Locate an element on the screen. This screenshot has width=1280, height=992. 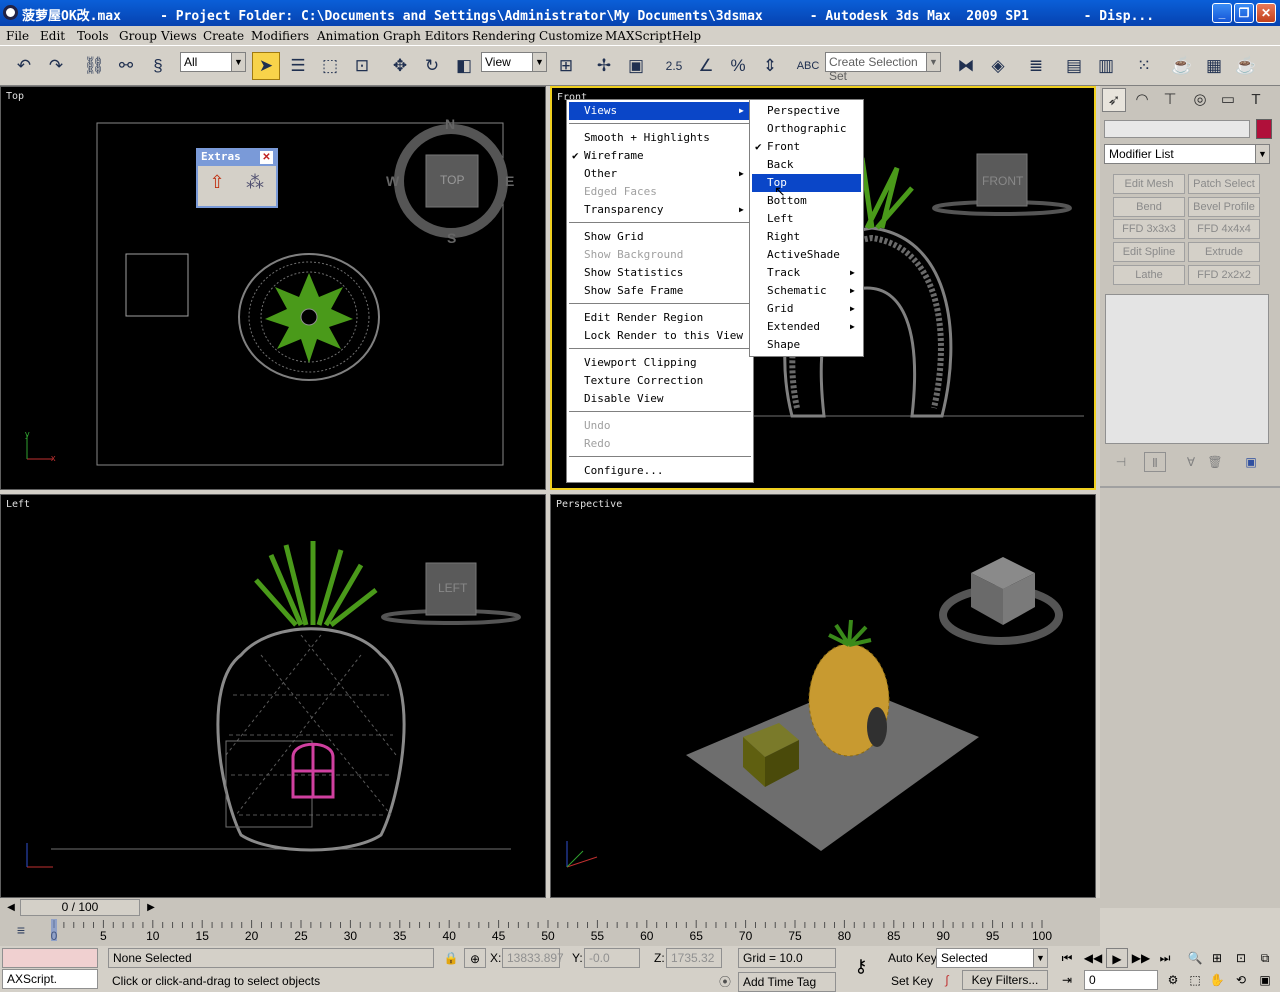
menu-rendering: Rendering is located at coordinates (504, 36).